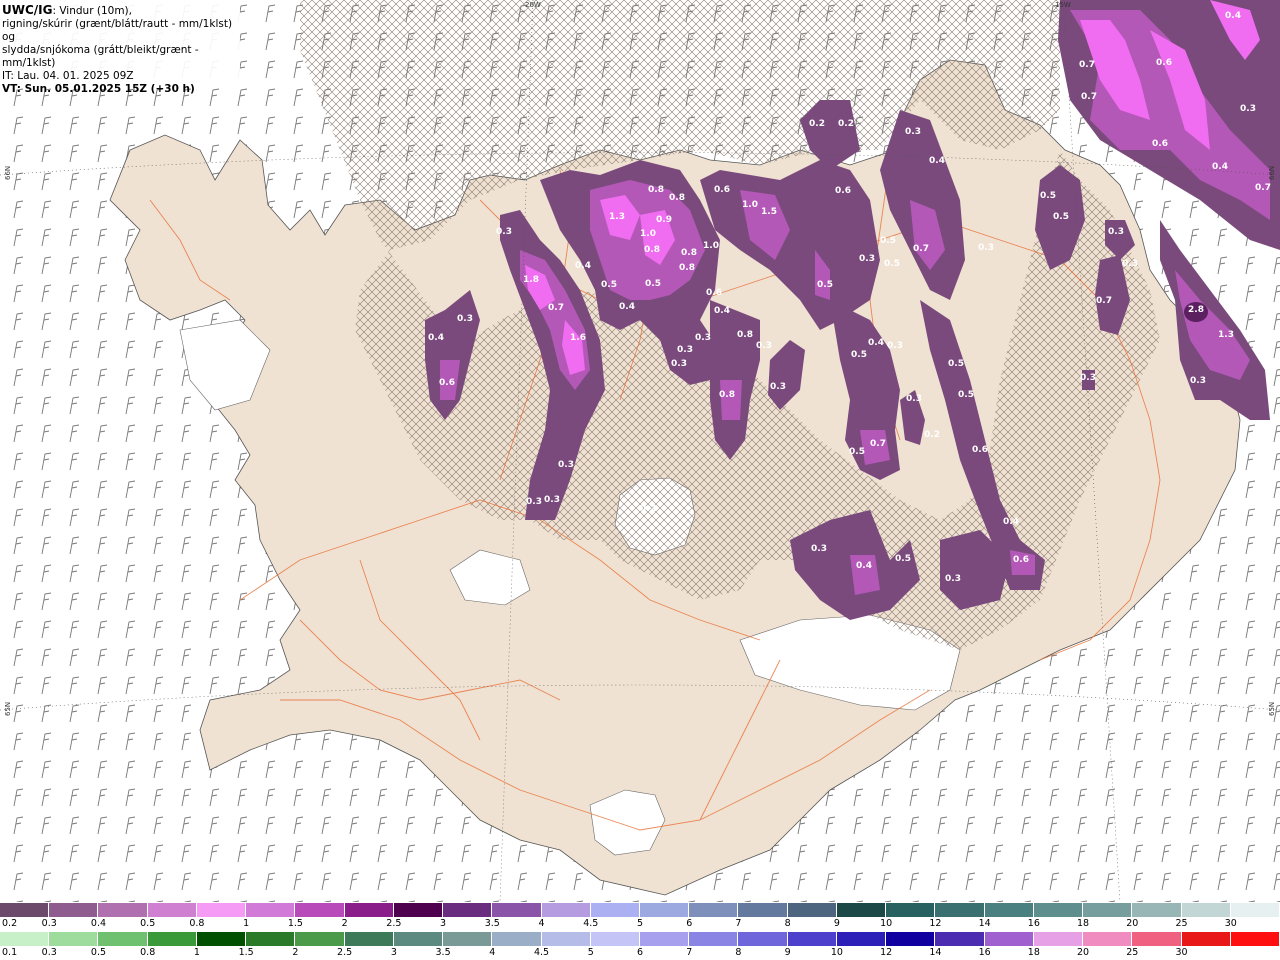 The image size is (1280, 960). I want to click on lat-label-66-right: 66N, so click(1272, 172).